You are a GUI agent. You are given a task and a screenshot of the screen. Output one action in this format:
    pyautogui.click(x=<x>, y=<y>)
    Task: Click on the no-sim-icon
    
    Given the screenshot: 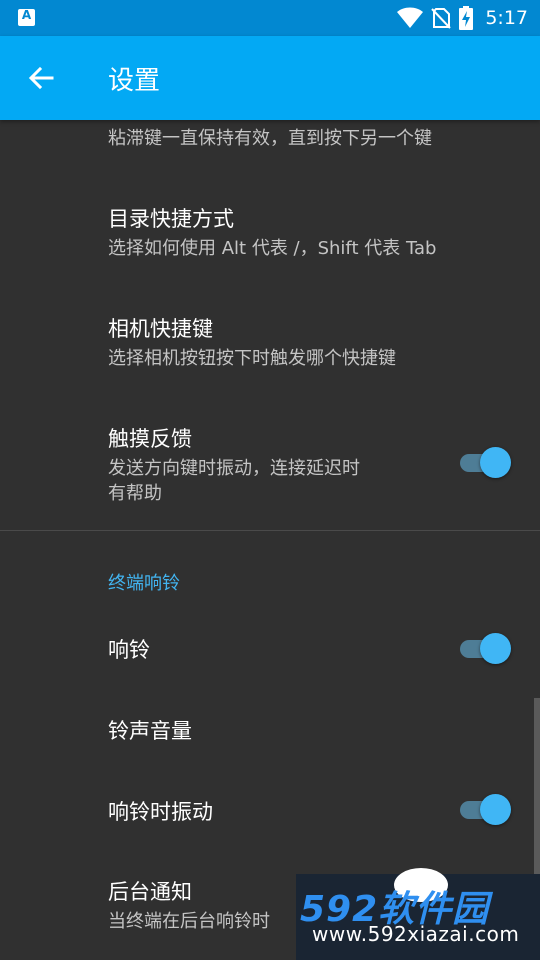 What is the action you would take?
    pyautogui.click(x=441, y=18)
    